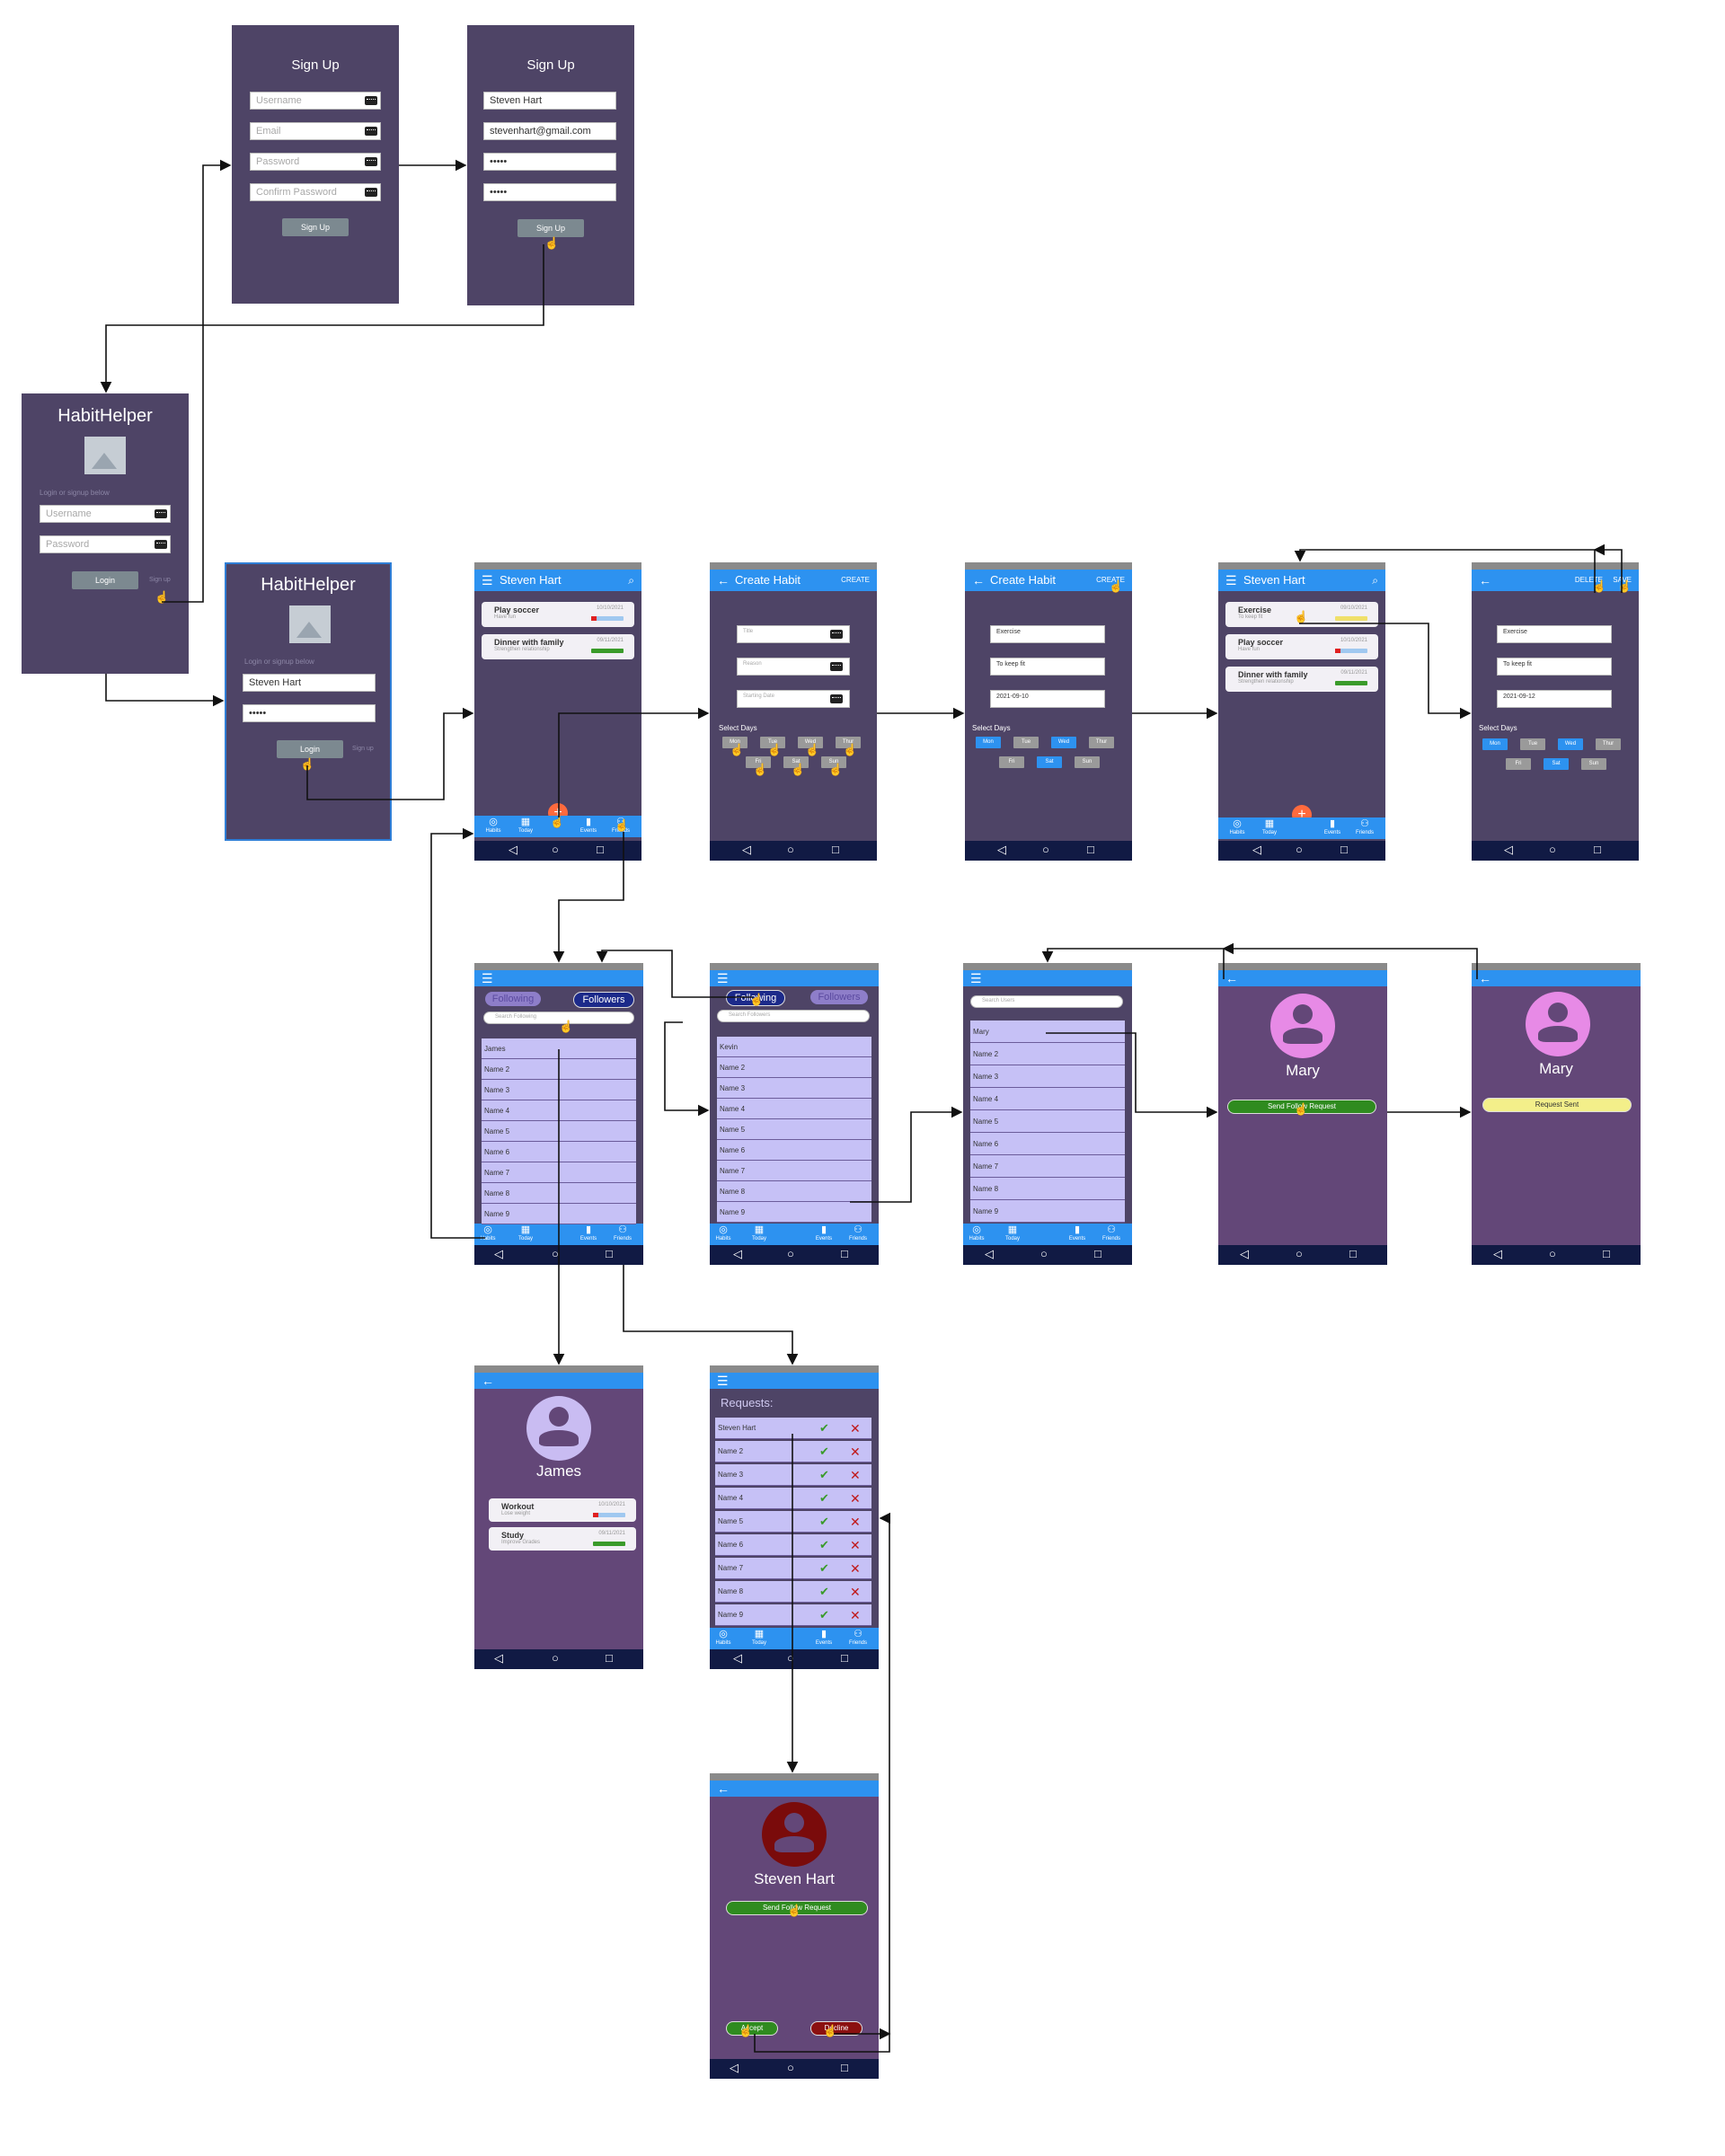 The width and height of the screenshot is (1725, 2156). I want to click on arrow-fab-to-search, so click(906, 1154).